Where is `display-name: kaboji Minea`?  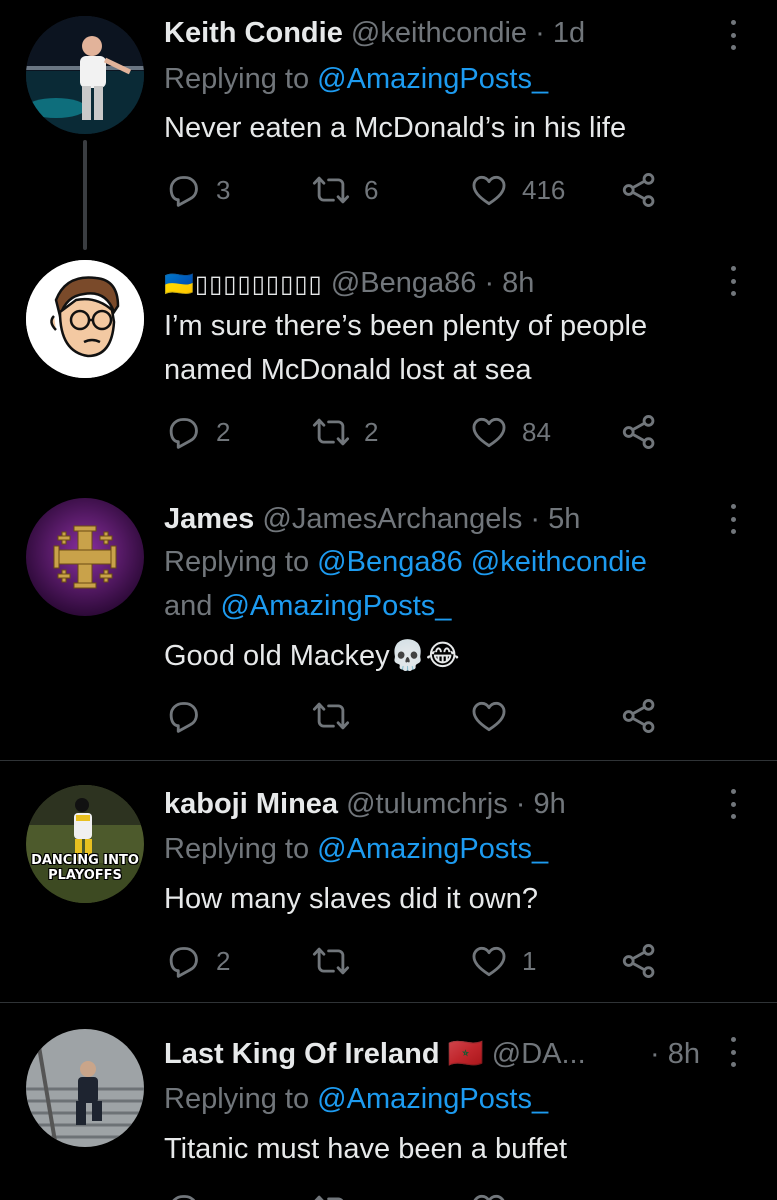
display-name: kaboji Minea is located at coordinates (251, 804).